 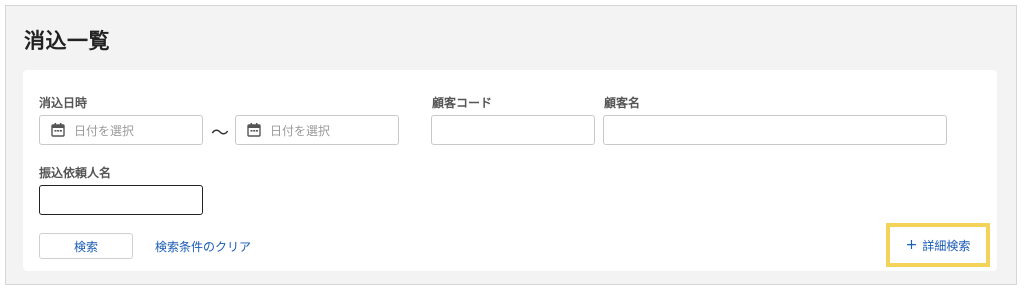 I want to click on customer-name-label: 顧客名, so click(x=622, y=103).